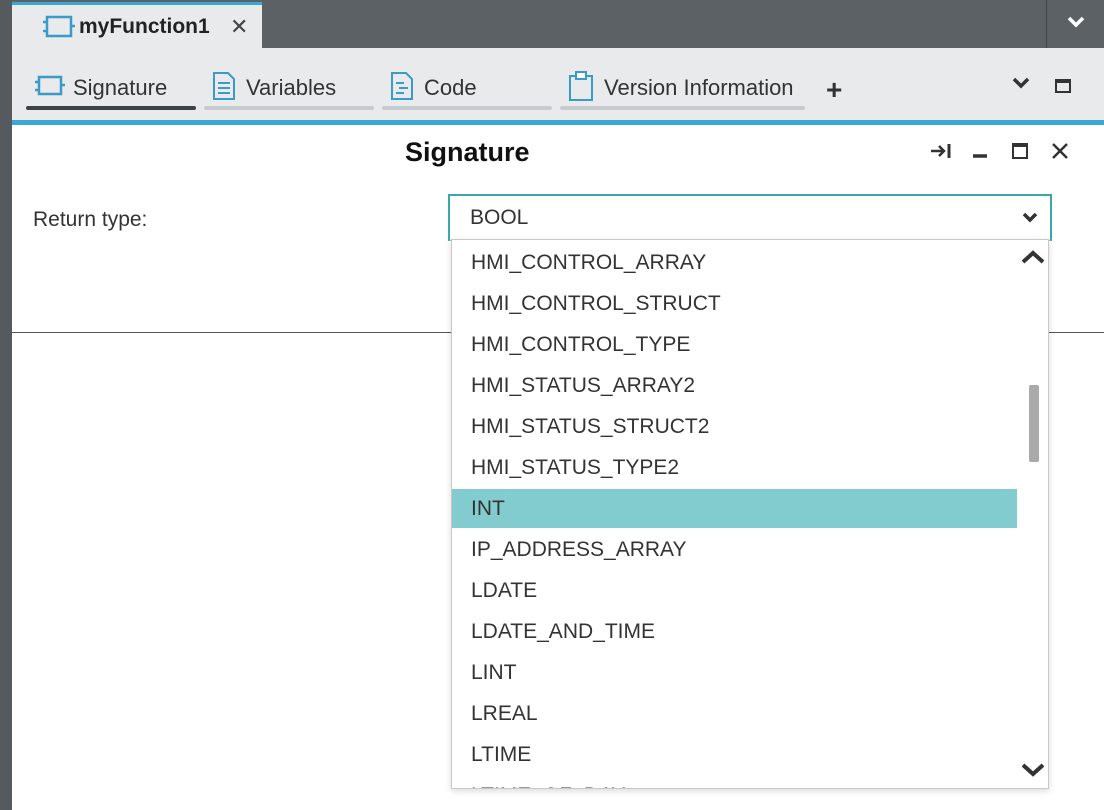  What do you see at coordinates (239, 27) in the screenshot?
I see `close-tab-icon: ✕` at bounding box center [239, 27].